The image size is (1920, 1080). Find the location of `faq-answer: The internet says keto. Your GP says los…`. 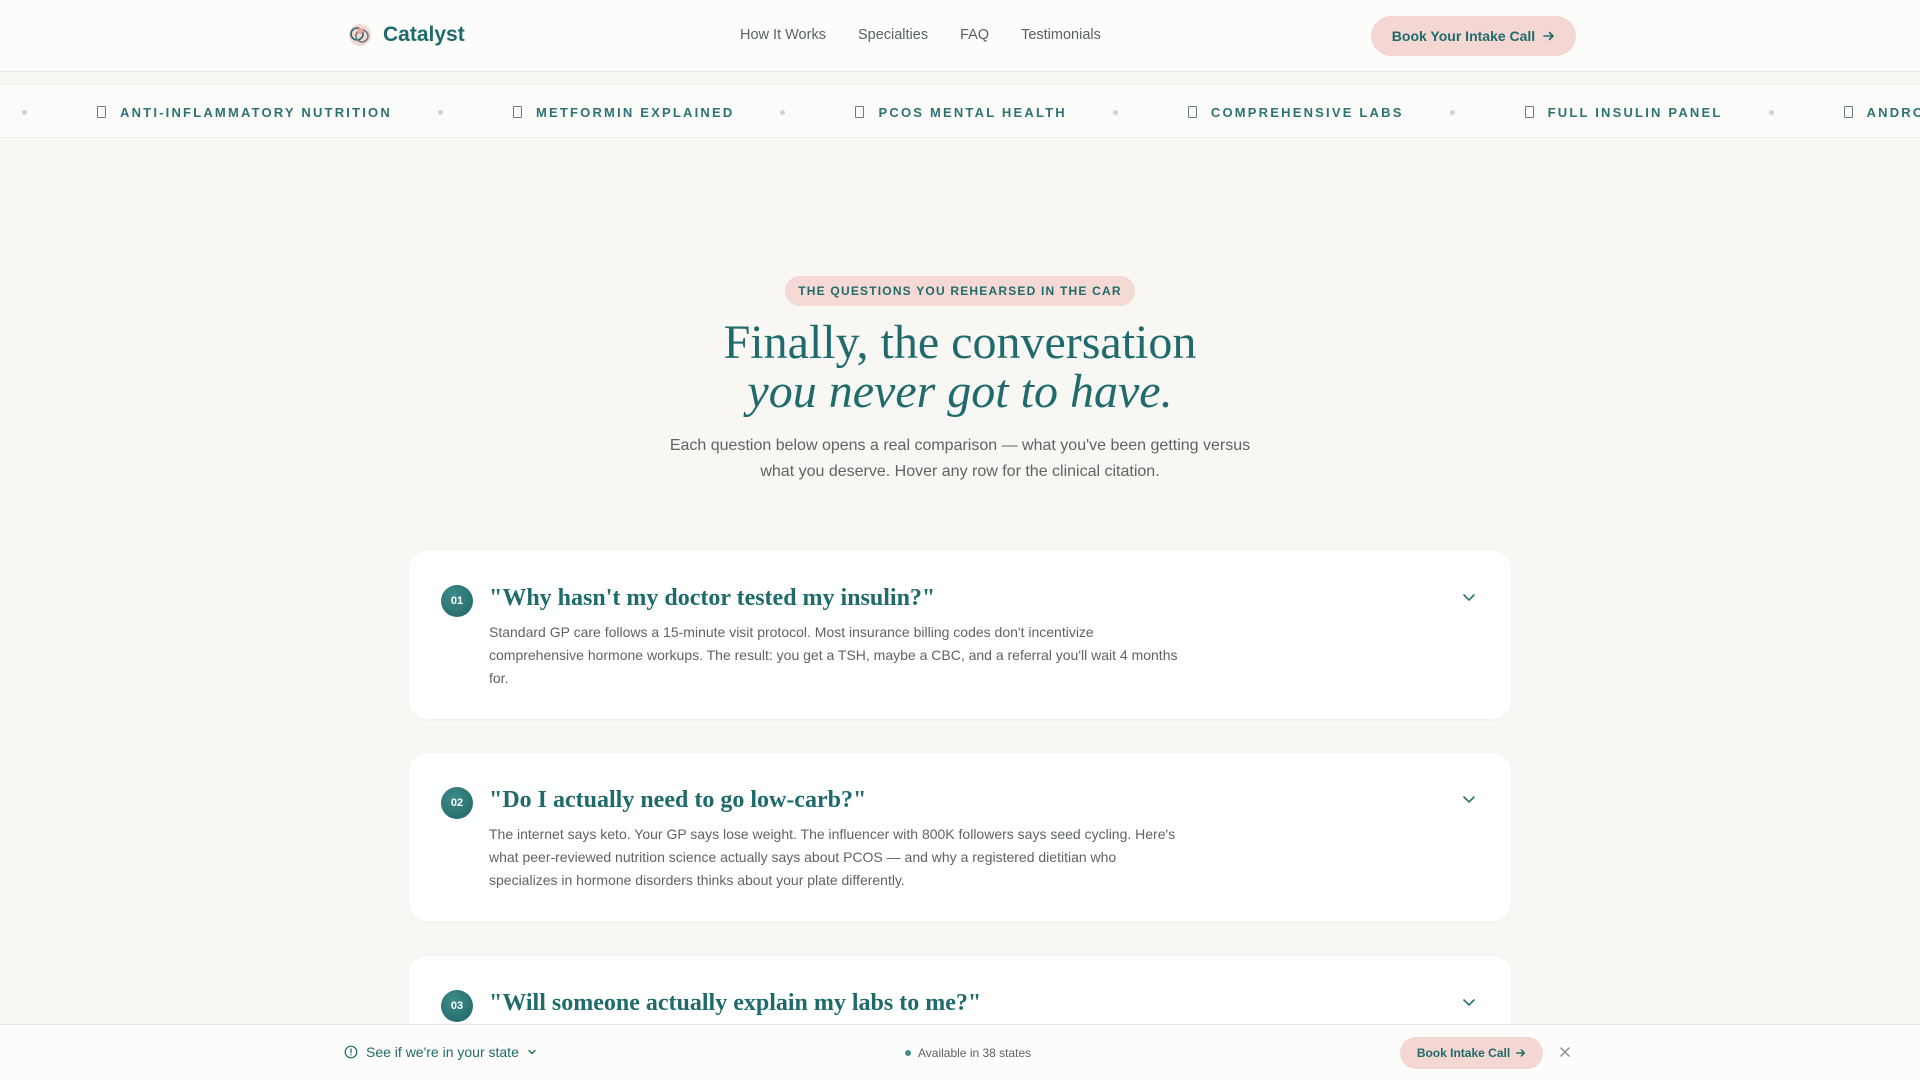

faq-answer: The internet says keto. Your GP says los… is located at coordinates (832, 857).